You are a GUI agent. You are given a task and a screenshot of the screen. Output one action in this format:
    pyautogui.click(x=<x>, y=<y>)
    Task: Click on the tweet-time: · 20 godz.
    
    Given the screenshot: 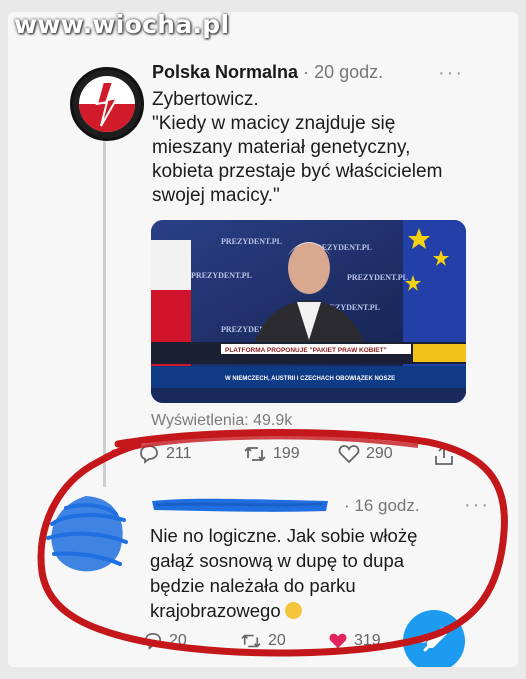 What is the action you would take?
    pyautogui.click(x=343, y=72)
    